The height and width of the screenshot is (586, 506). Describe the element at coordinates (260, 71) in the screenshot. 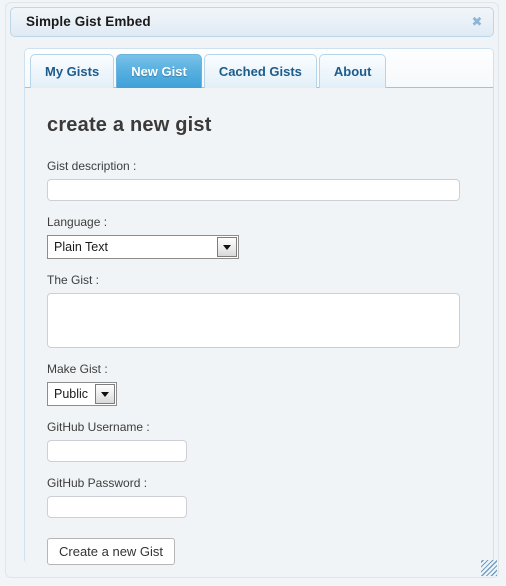

I see `tab-cached-gists: Cached Gists` at that location.